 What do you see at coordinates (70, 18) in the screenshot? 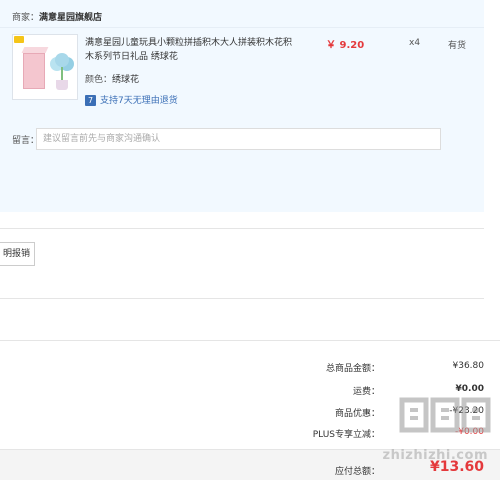
I see `shop-name: 满意星园旗舰店` at bounding box center [70, 18].